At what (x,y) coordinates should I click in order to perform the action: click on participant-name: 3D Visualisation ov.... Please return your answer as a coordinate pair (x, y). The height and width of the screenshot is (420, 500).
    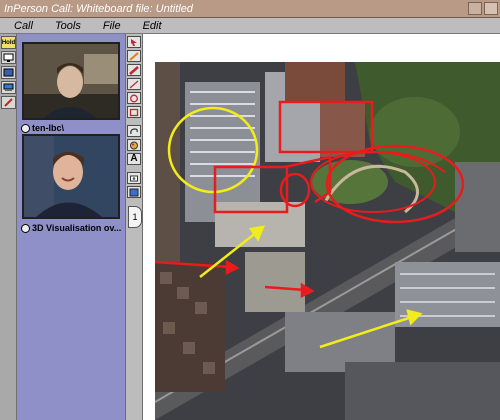
    Looking at the image, I should click on (76, 228).